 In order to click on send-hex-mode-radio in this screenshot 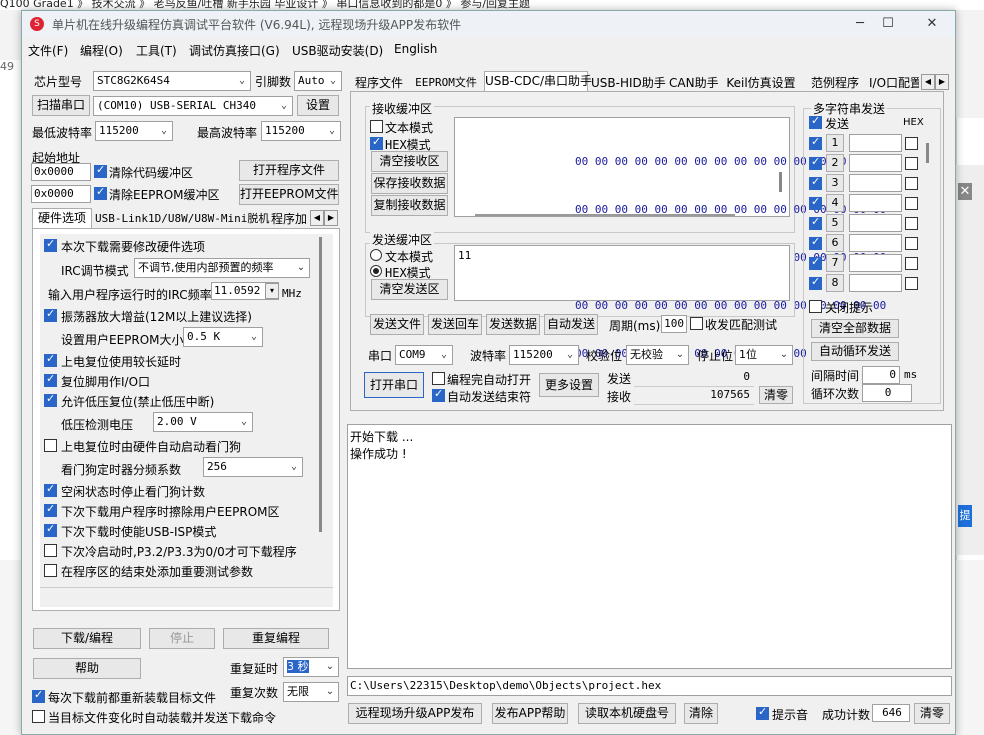, I will do `click(376, 271)`.